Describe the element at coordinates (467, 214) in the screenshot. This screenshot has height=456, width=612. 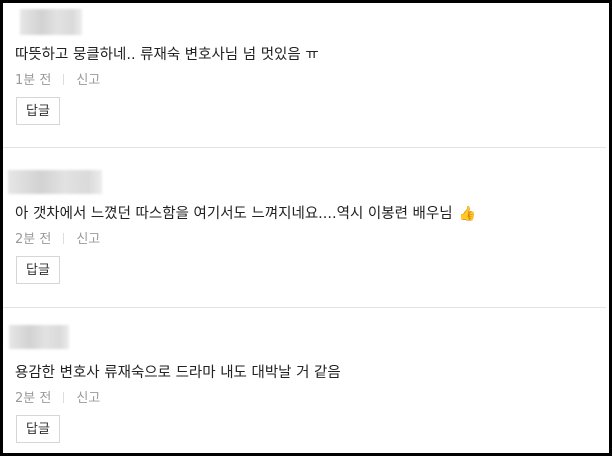
I see `thumbs-up-icon: 👍` at that location.